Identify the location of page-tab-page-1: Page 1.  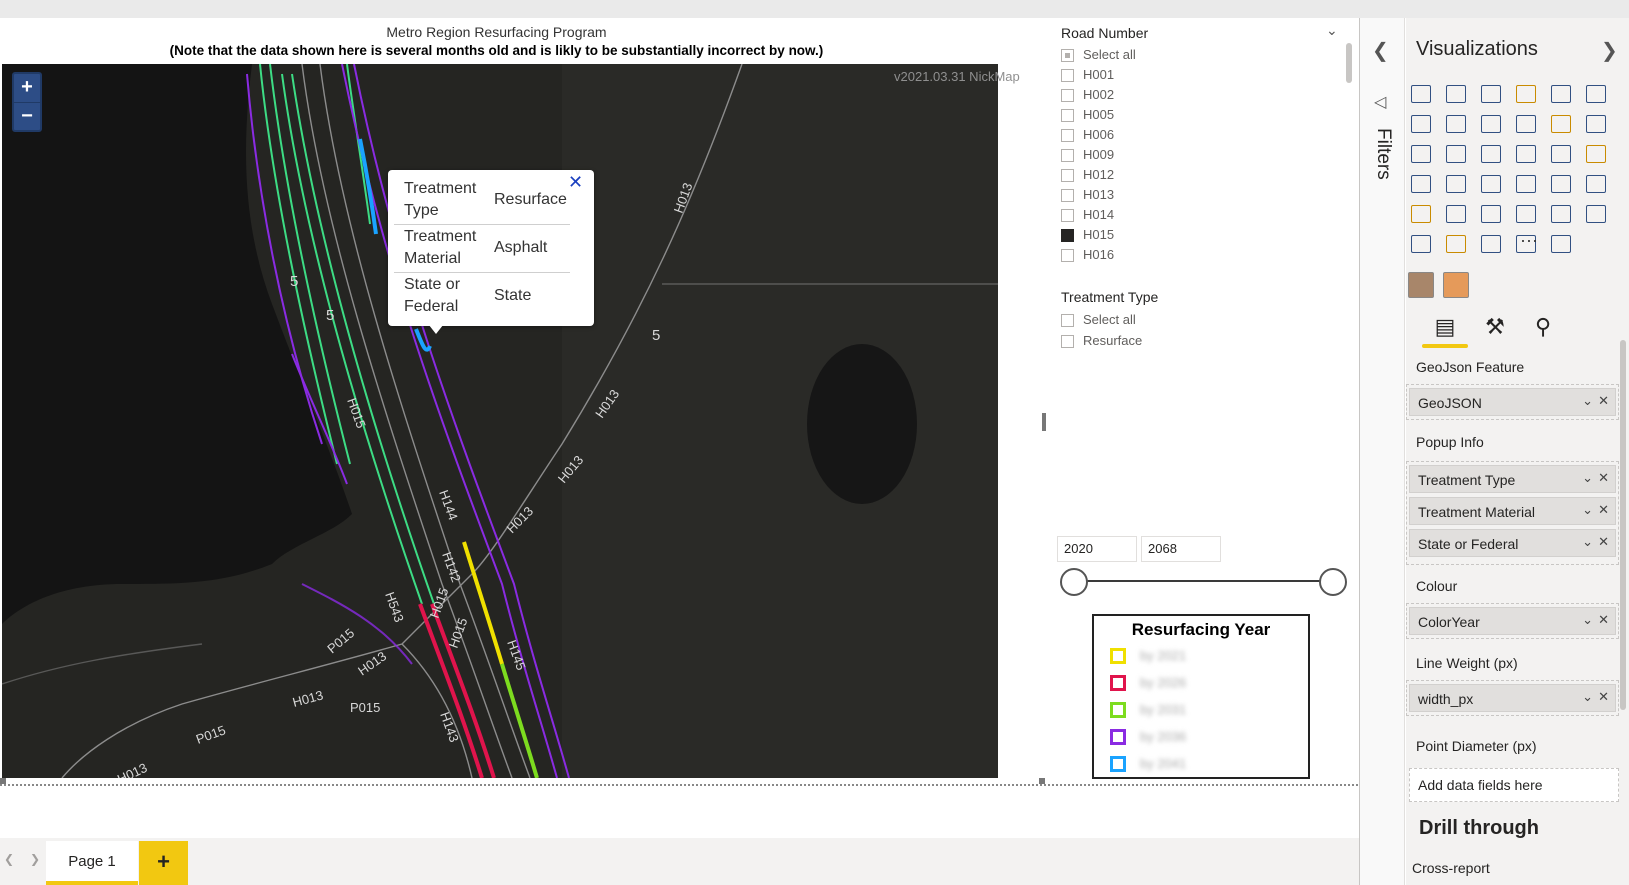
(92, 863).